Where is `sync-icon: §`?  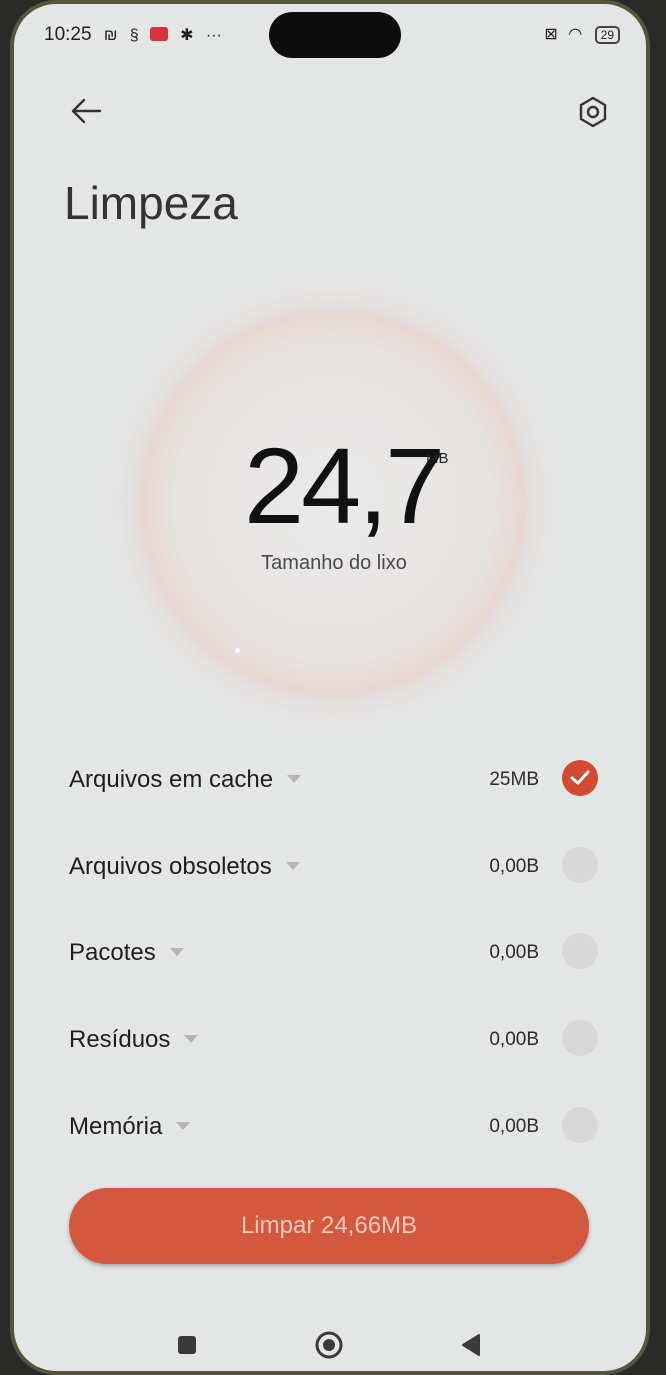 sync-icon: § is located at coordinates (134, 35).